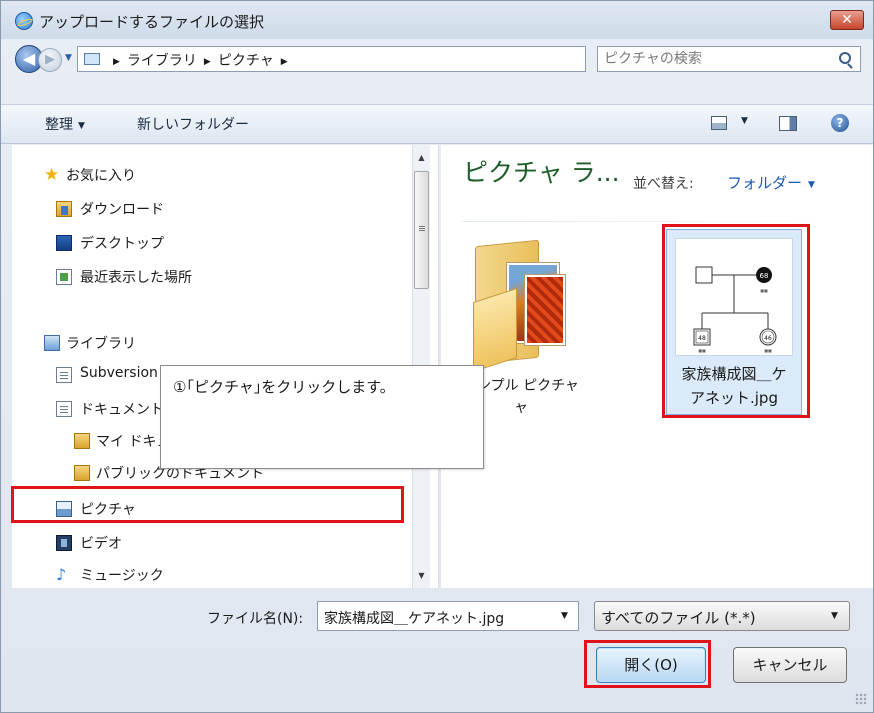 Image resolution: width=874 pixels, height=713 pixels. Describe the element at coordinates (736, 321) in the screenshot. I see `highlight-selected-file` at that location.